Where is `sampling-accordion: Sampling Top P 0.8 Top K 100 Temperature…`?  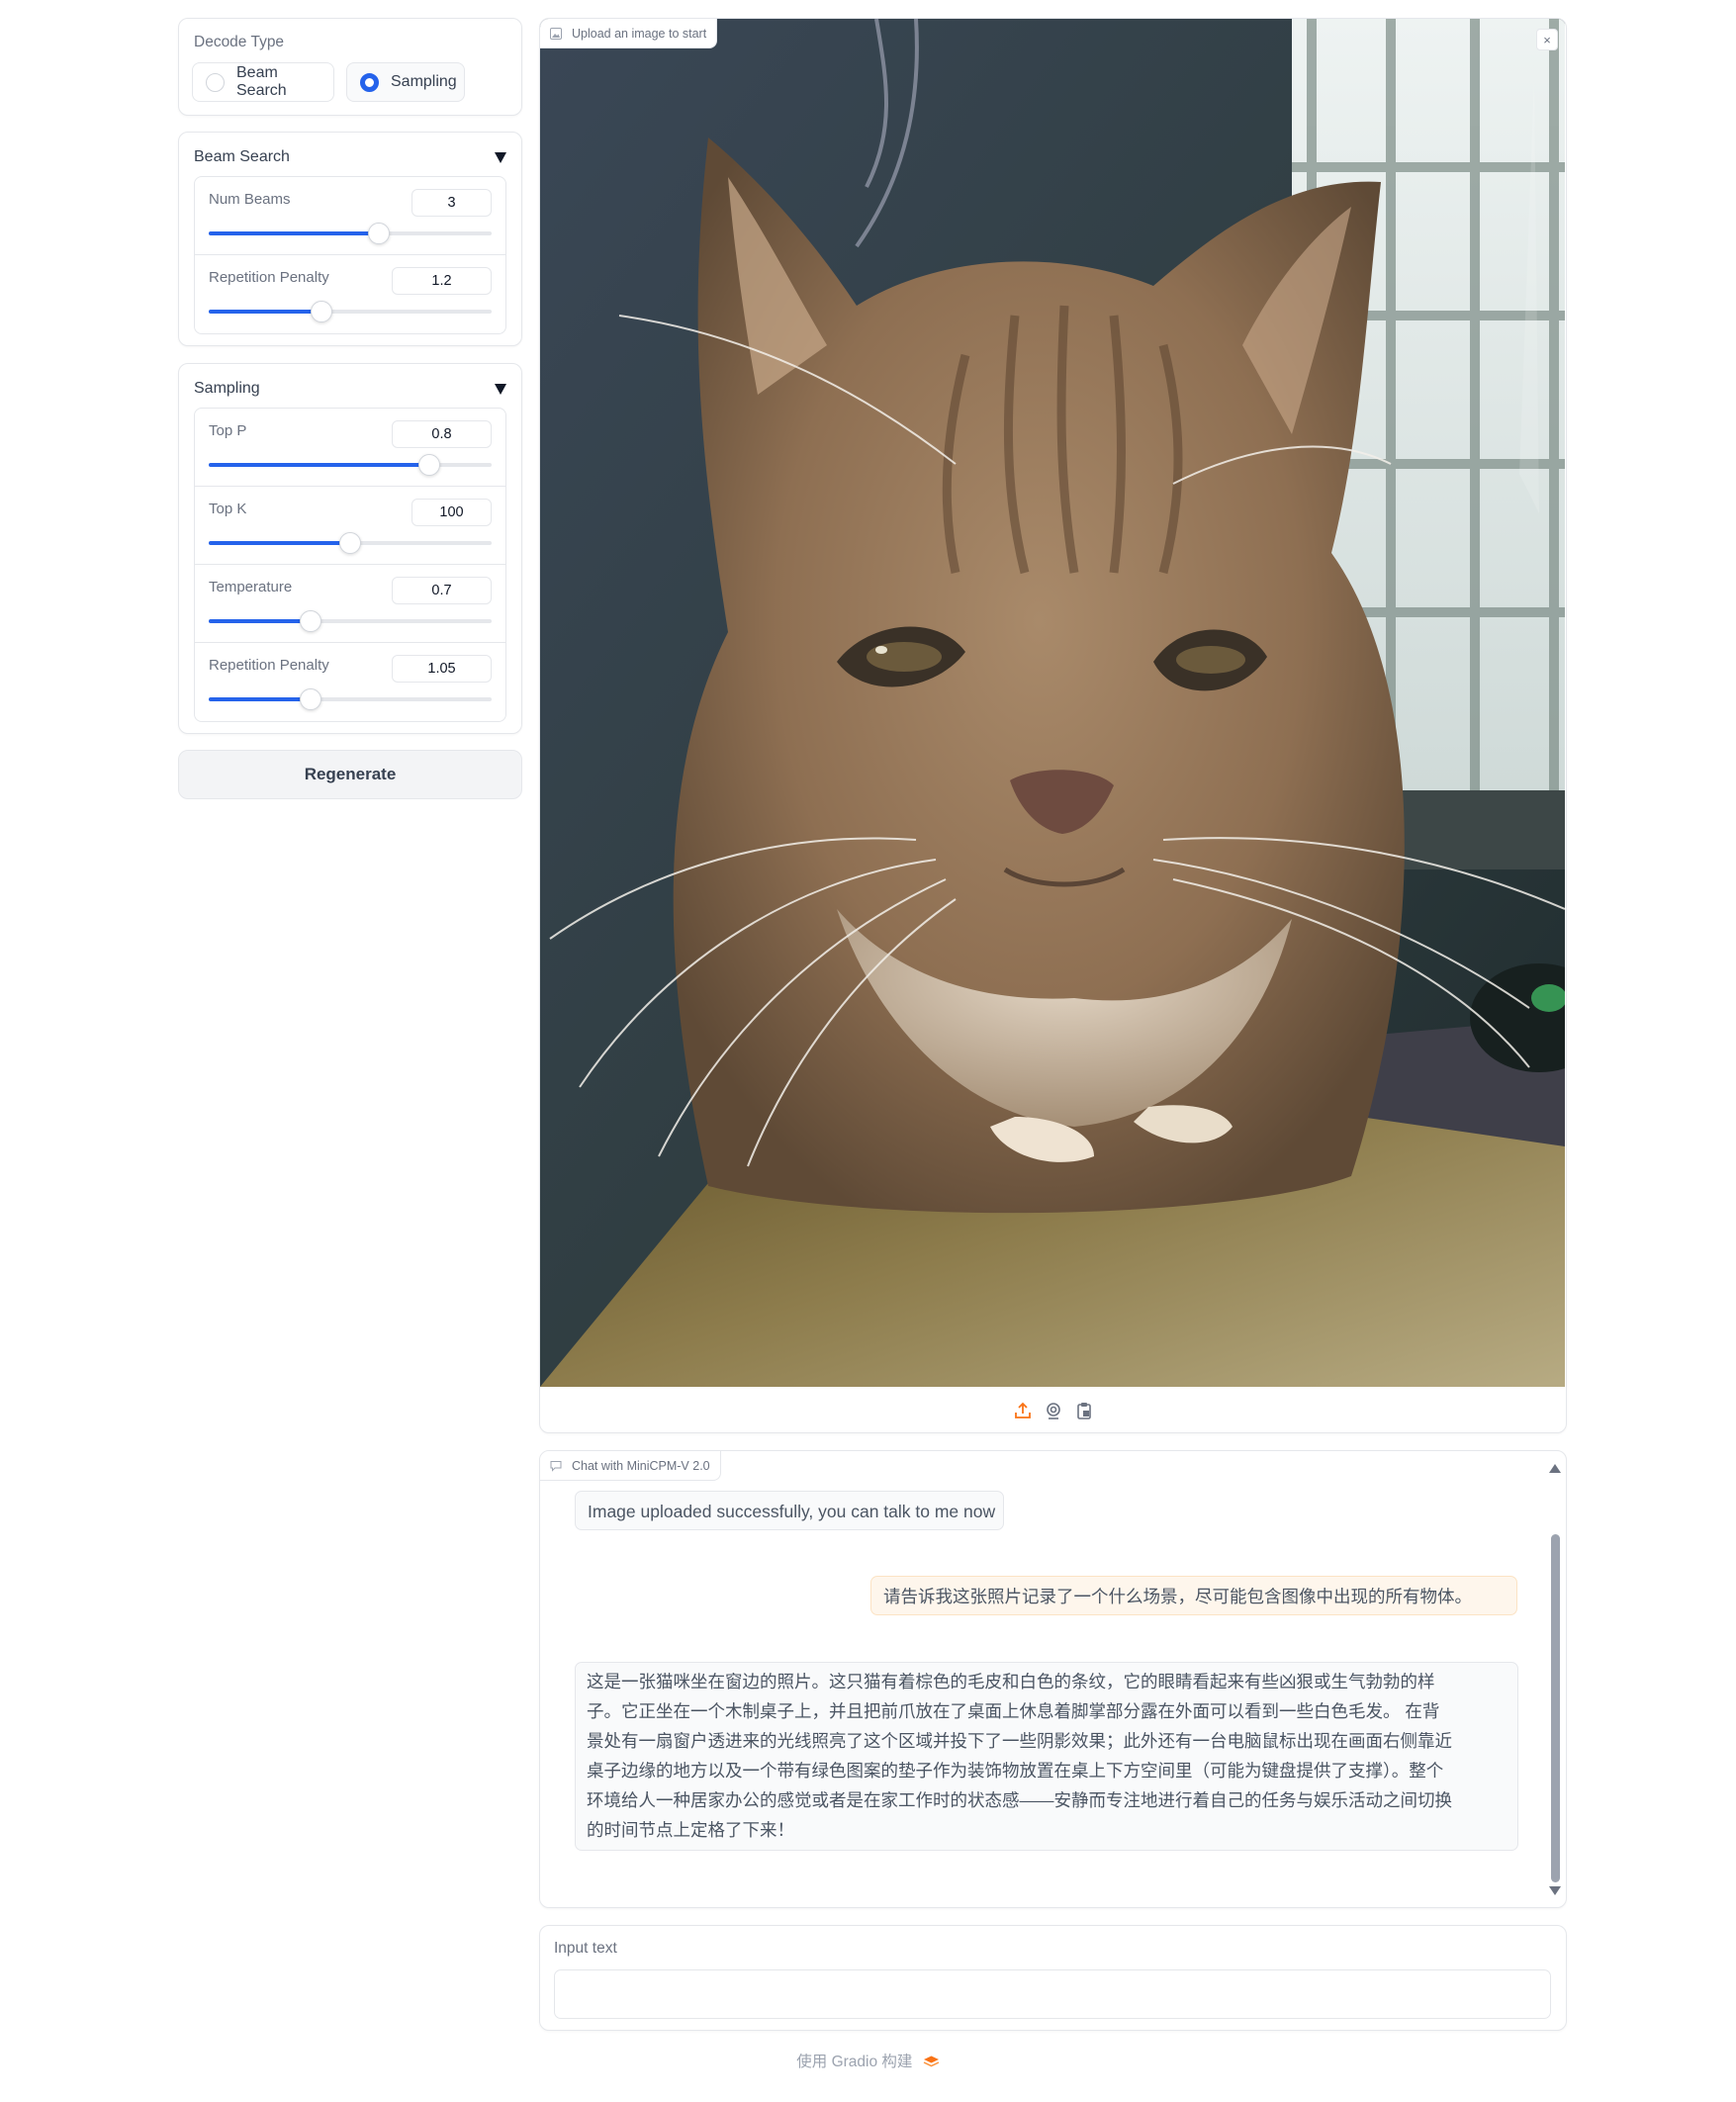
sampling-accordion: Sampling Top P 0.8 Top K 100 Temperature… is located at coordinates (350, 548).